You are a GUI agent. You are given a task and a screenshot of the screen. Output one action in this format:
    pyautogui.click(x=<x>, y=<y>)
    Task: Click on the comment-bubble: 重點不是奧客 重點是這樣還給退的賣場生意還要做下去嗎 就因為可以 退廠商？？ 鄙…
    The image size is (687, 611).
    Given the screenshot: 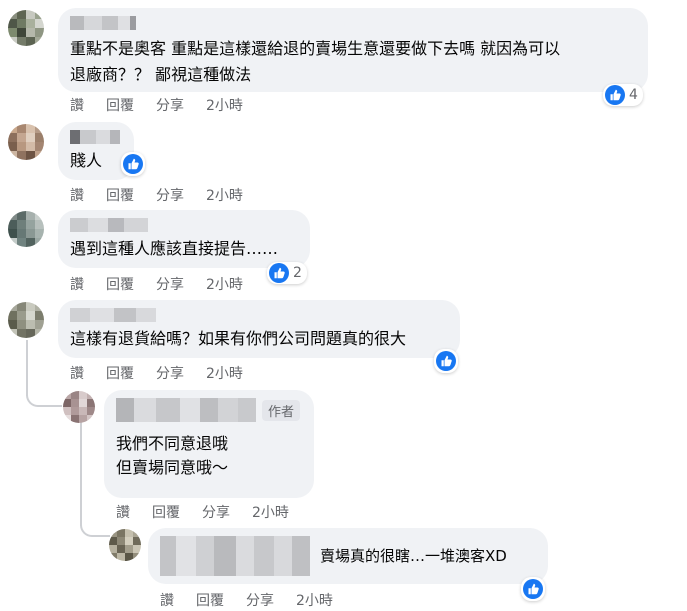 What is the action you would take?
    pyautogui.click(x=353, y=50)
    